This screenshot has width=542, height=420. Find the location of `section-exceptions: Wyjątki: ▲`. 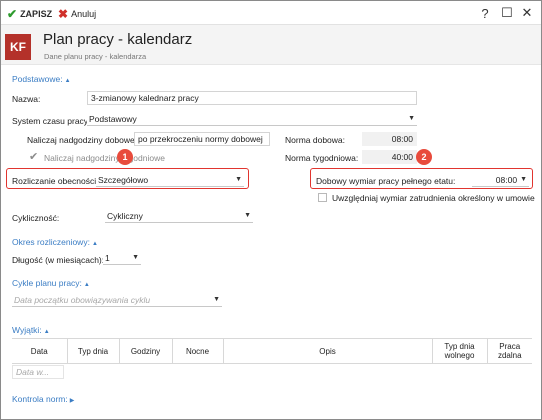

section-exceptions: Wyjątki: ▲ is located at coordinates (31, 330).